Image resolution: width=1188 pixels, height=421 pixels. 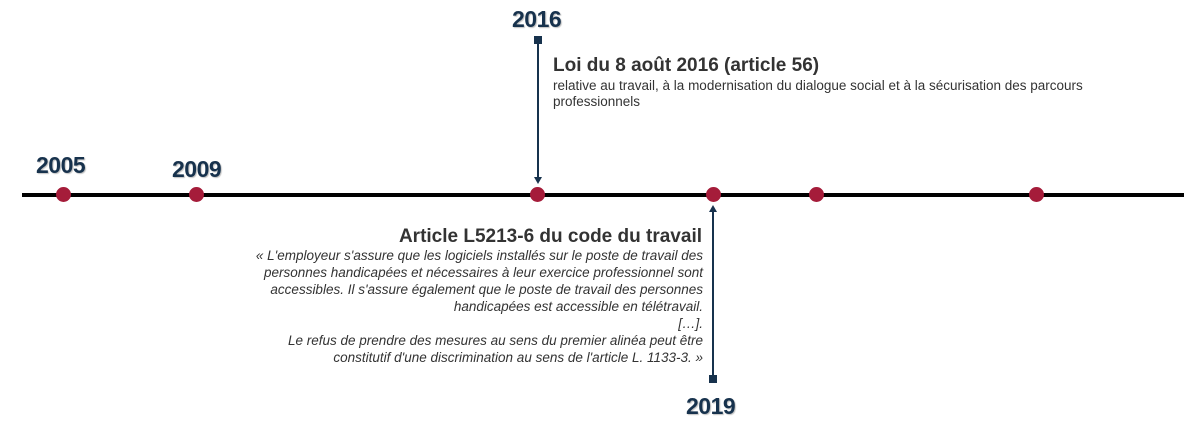 What do you see at coordinates (713, 379) in the screenshot?
I see `connector-marker-2019` at bounding box center [713, 379].